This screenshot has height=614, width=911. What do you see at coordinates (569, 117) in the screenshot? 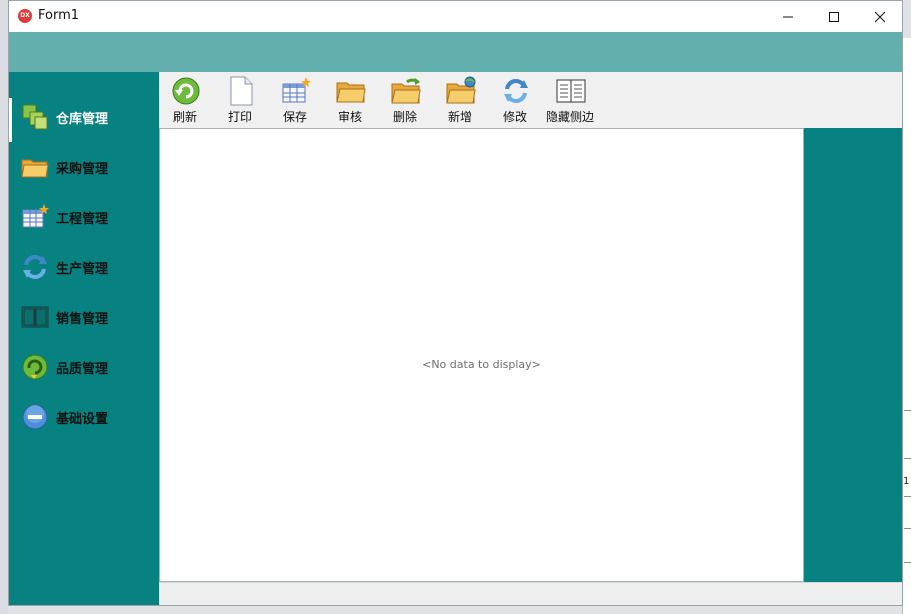
I see `toolbar-button-label: 隐藏侧边` at bounding box center [569, 117].